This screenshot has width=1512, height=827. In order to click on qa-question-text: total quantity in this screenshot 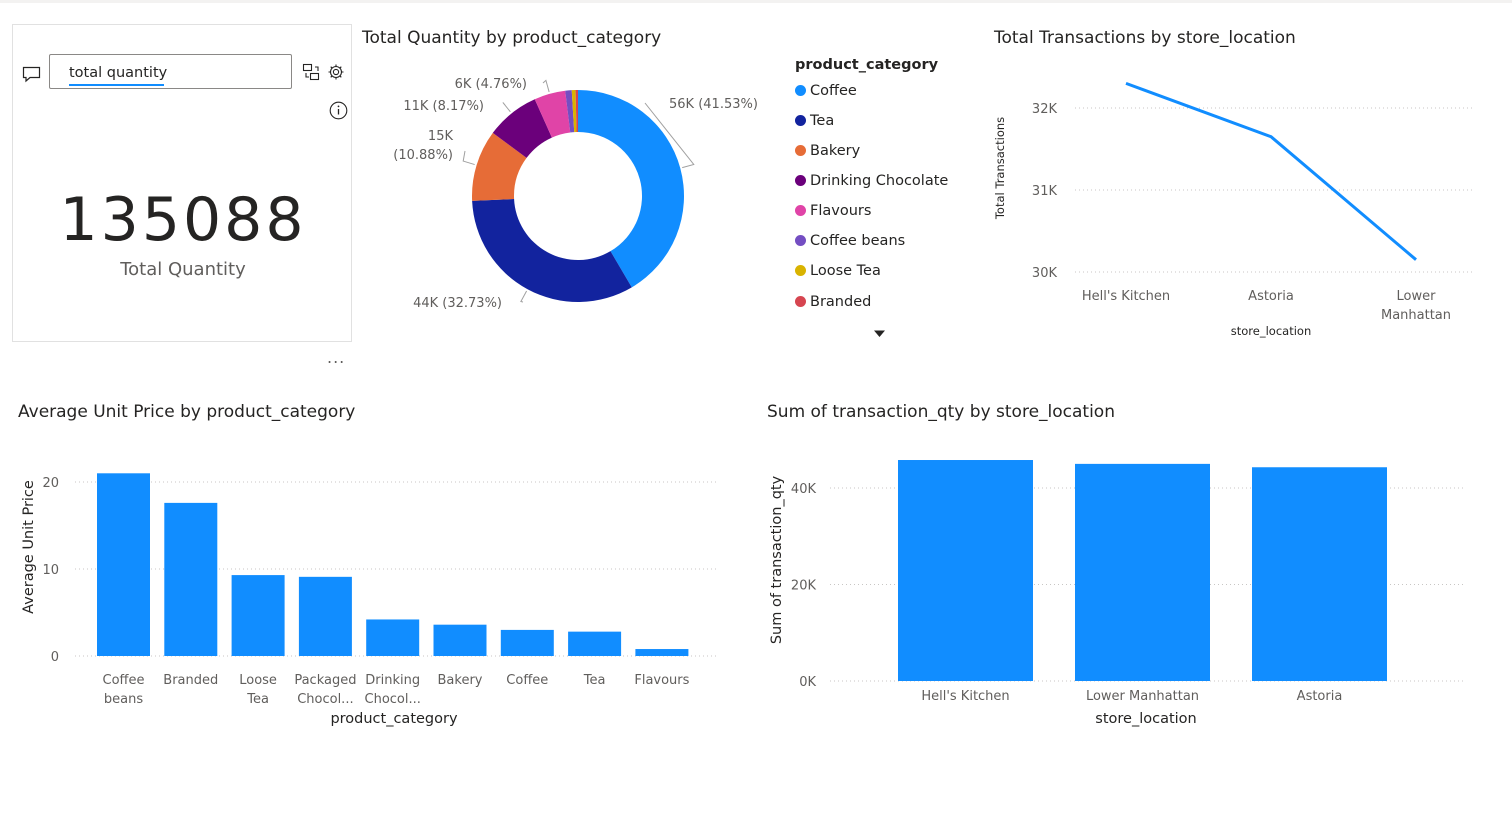, I will do `click(118, 73)`.